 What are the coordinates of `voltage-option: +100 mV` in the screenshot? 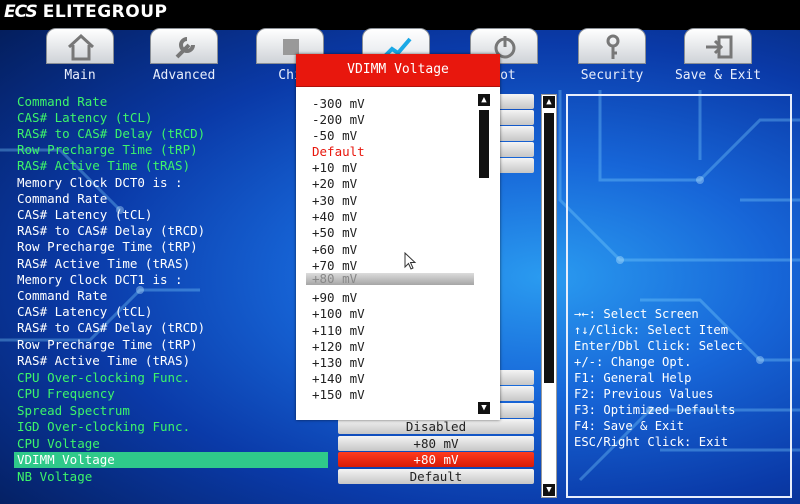 It's located at (338, 314).